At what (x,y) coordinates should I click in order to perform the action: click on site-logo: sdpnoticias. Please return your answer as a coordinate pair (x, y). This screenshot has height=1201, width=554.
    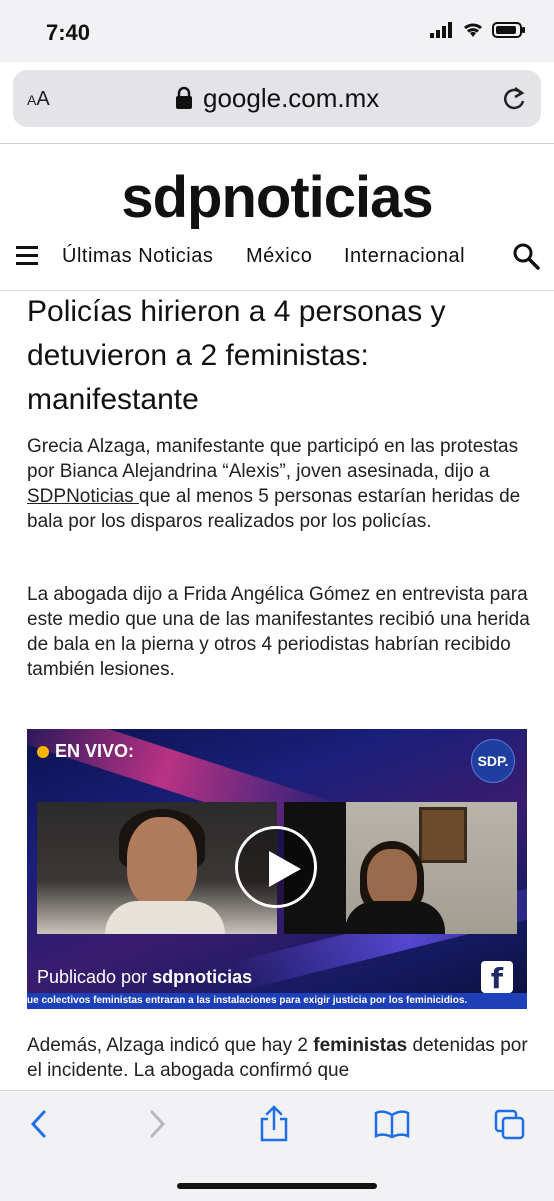
    Looking at the image, I should click on (277, 197).